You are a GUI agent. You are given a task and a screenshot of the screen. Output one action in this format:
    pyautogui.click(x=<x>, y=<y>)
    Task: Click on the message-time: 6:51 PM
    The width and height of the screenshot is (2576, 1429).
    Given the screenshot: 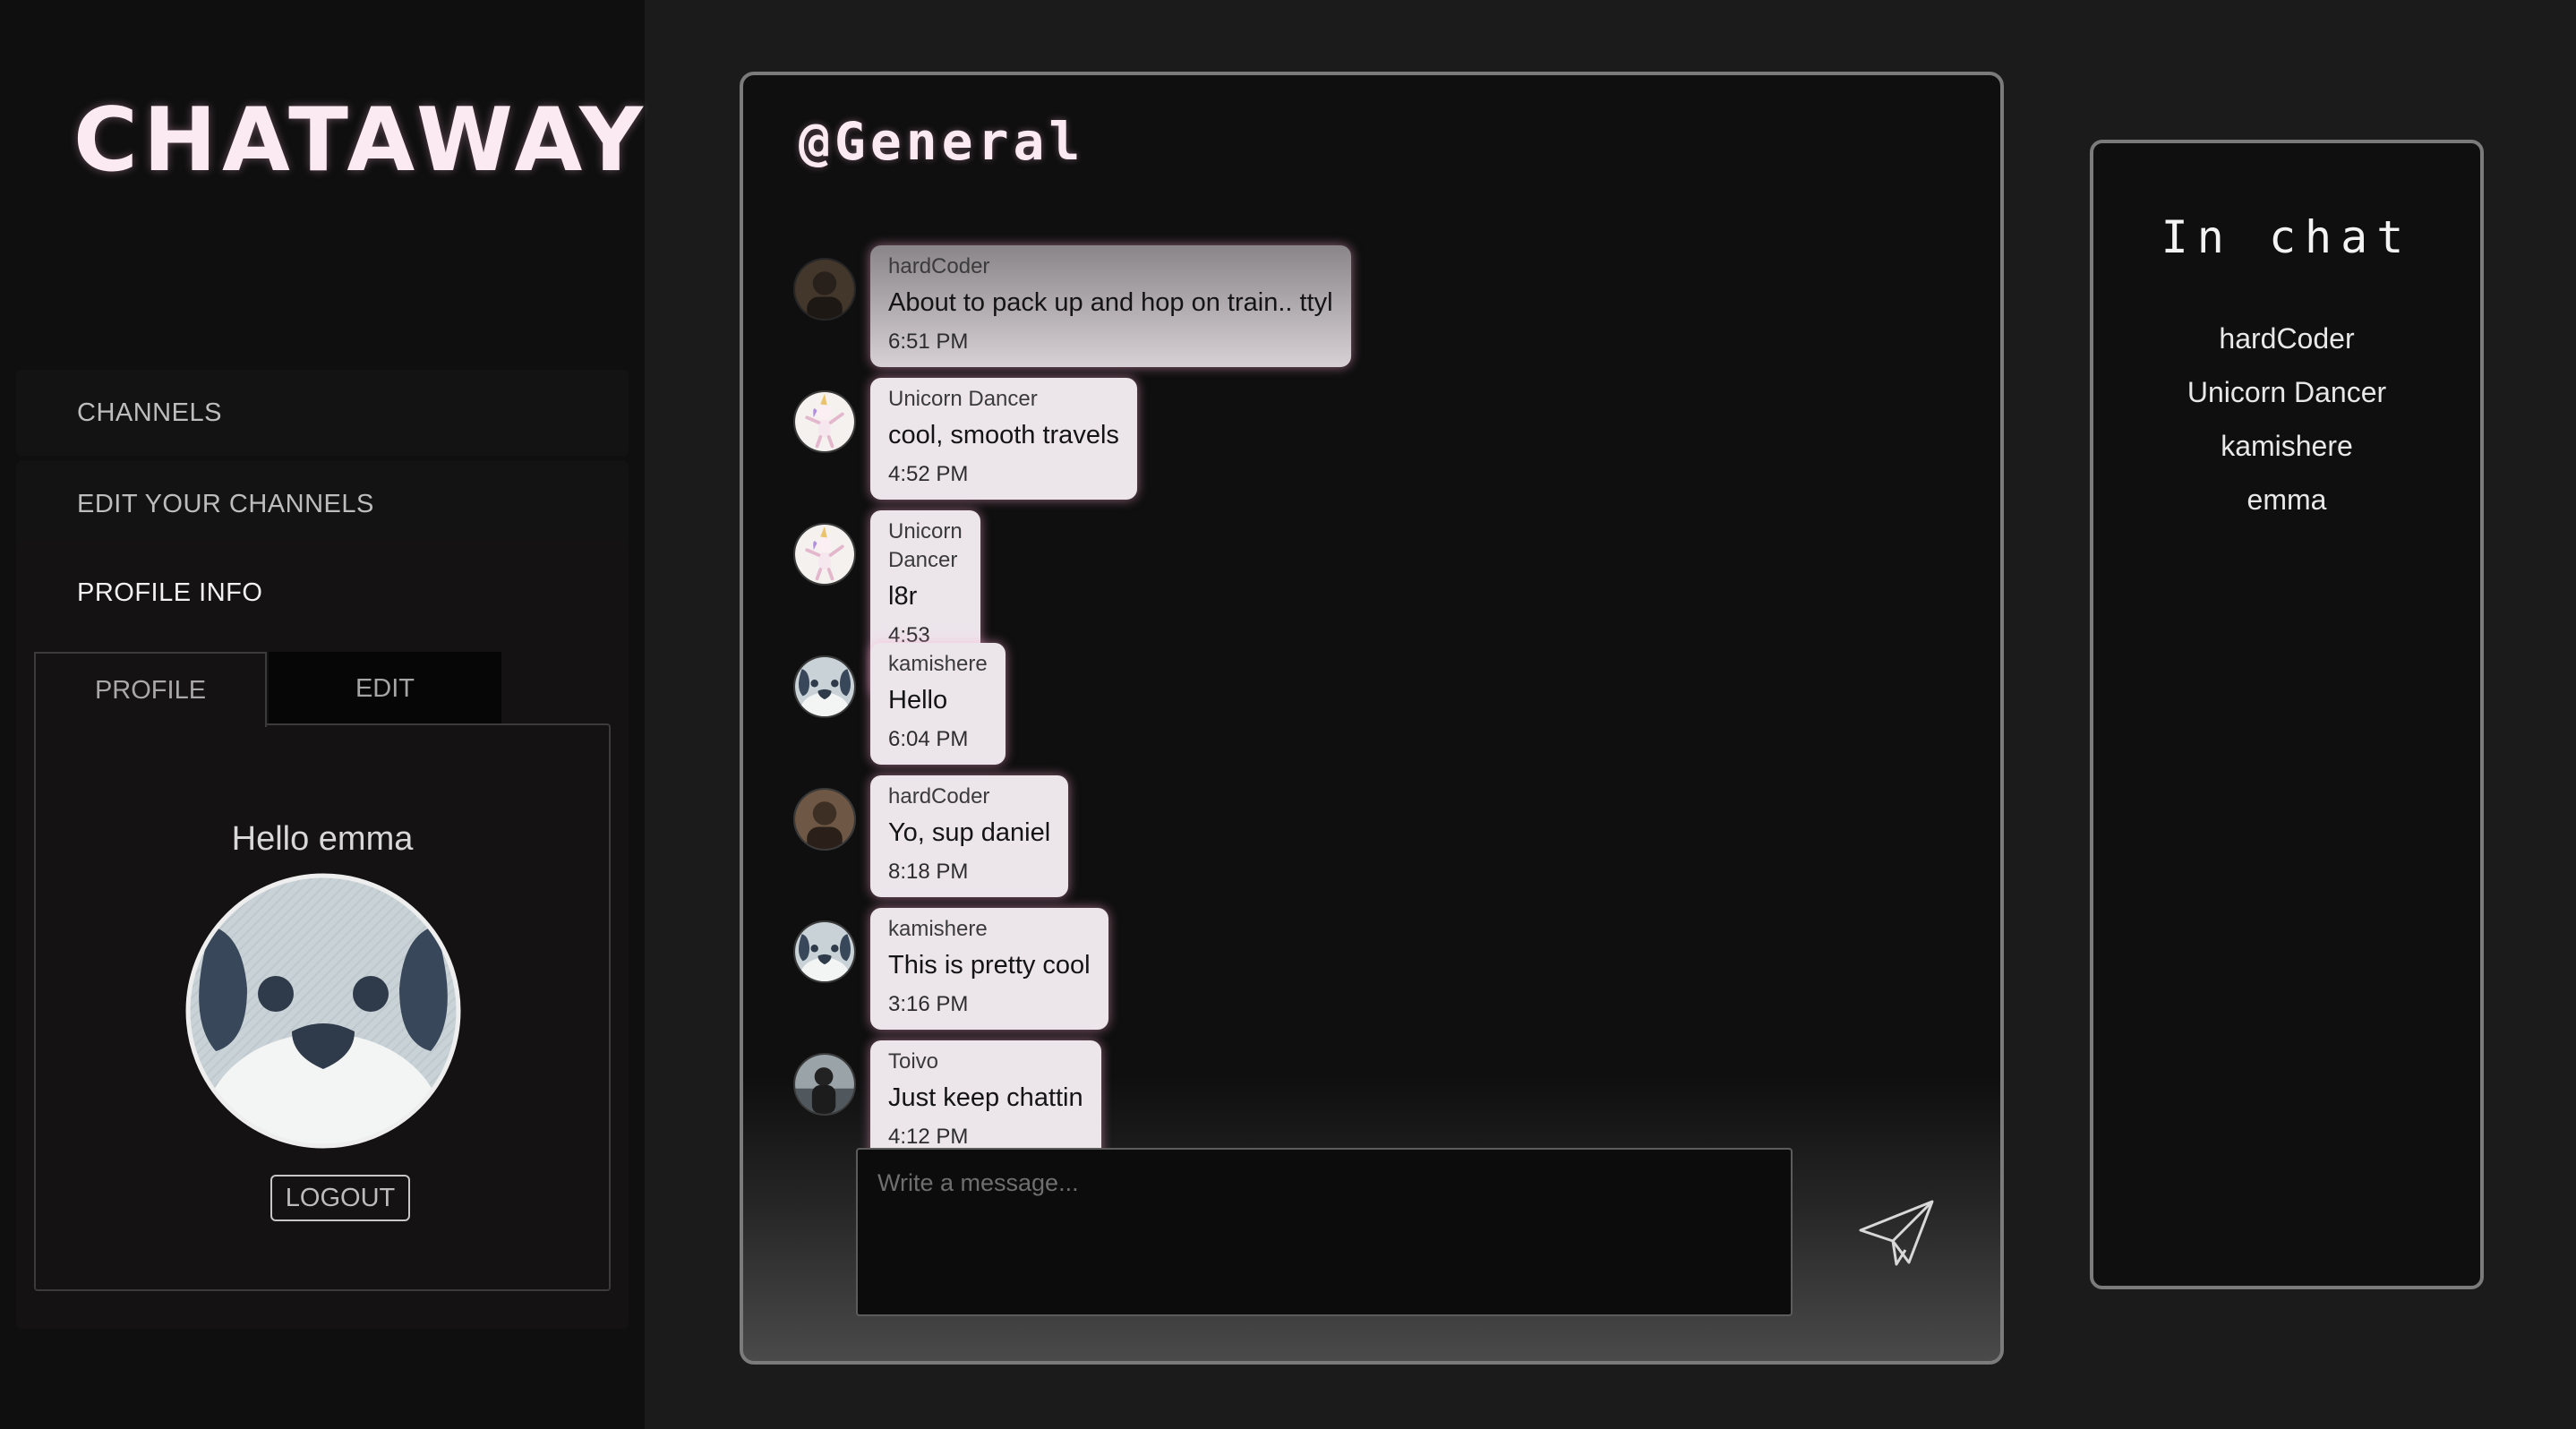 What is the action you would take?
    pyautogui.click(x=929, y=341)
    